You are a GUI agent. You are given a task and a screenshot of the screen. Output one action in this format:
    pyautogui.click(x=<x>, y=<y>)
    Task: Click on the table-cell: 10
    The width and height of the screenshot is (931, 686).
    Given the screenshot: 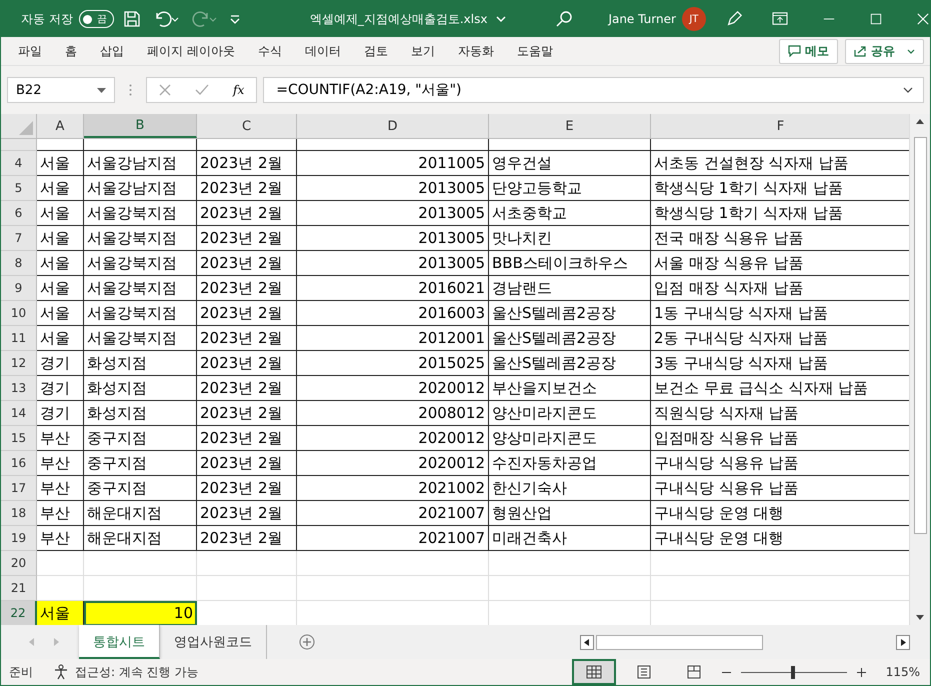 What is the action you would take?
    pyautogui.click(x=140, y=613)
    